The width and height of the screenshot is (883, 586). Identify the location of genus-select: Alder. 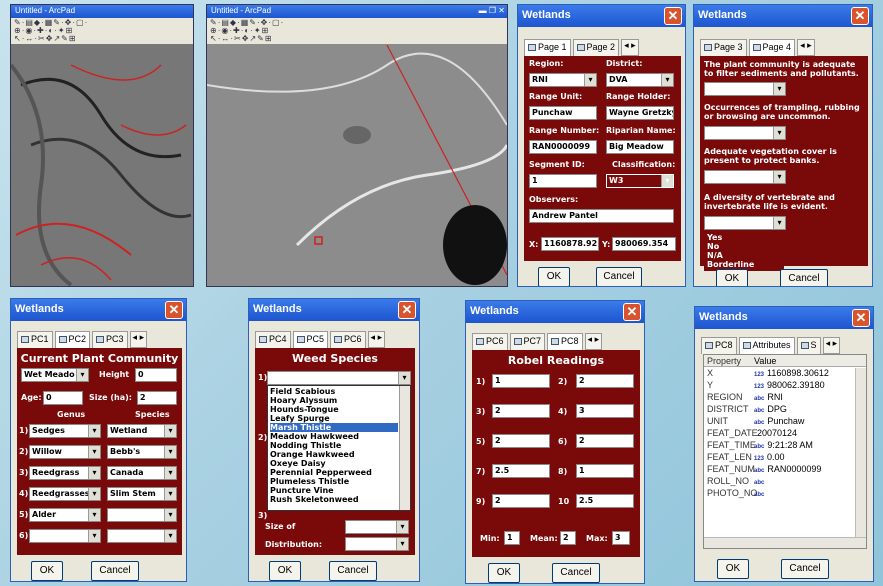
(65, 515).